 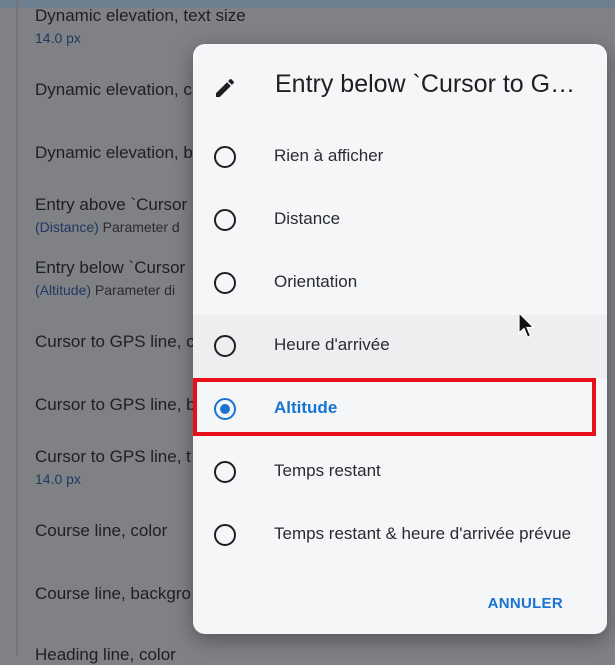 I want to click on option-altitude: Altitude, so click(x=400, y=409).